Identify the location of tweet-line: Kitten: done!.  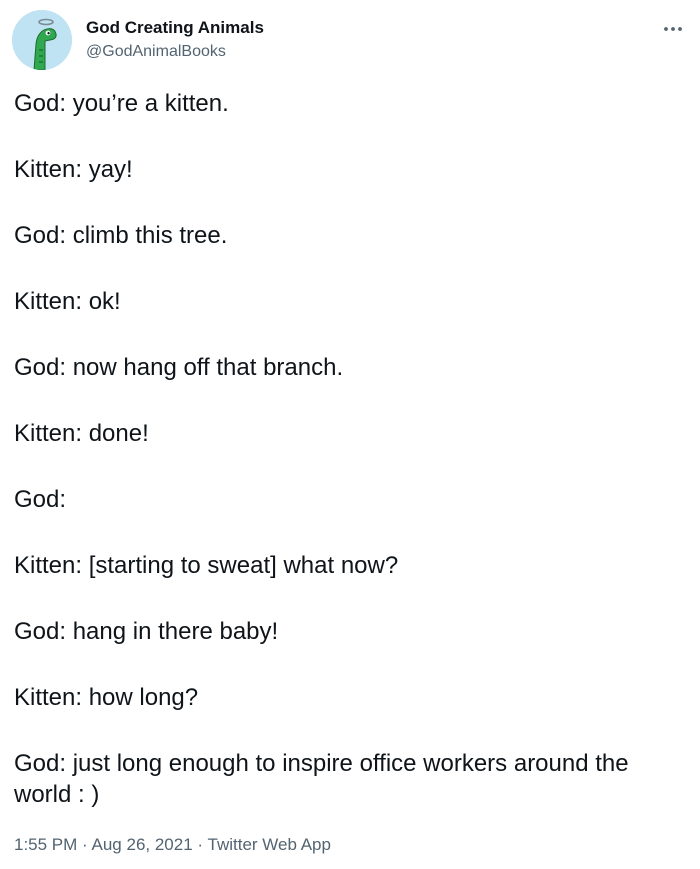
(81, 433).